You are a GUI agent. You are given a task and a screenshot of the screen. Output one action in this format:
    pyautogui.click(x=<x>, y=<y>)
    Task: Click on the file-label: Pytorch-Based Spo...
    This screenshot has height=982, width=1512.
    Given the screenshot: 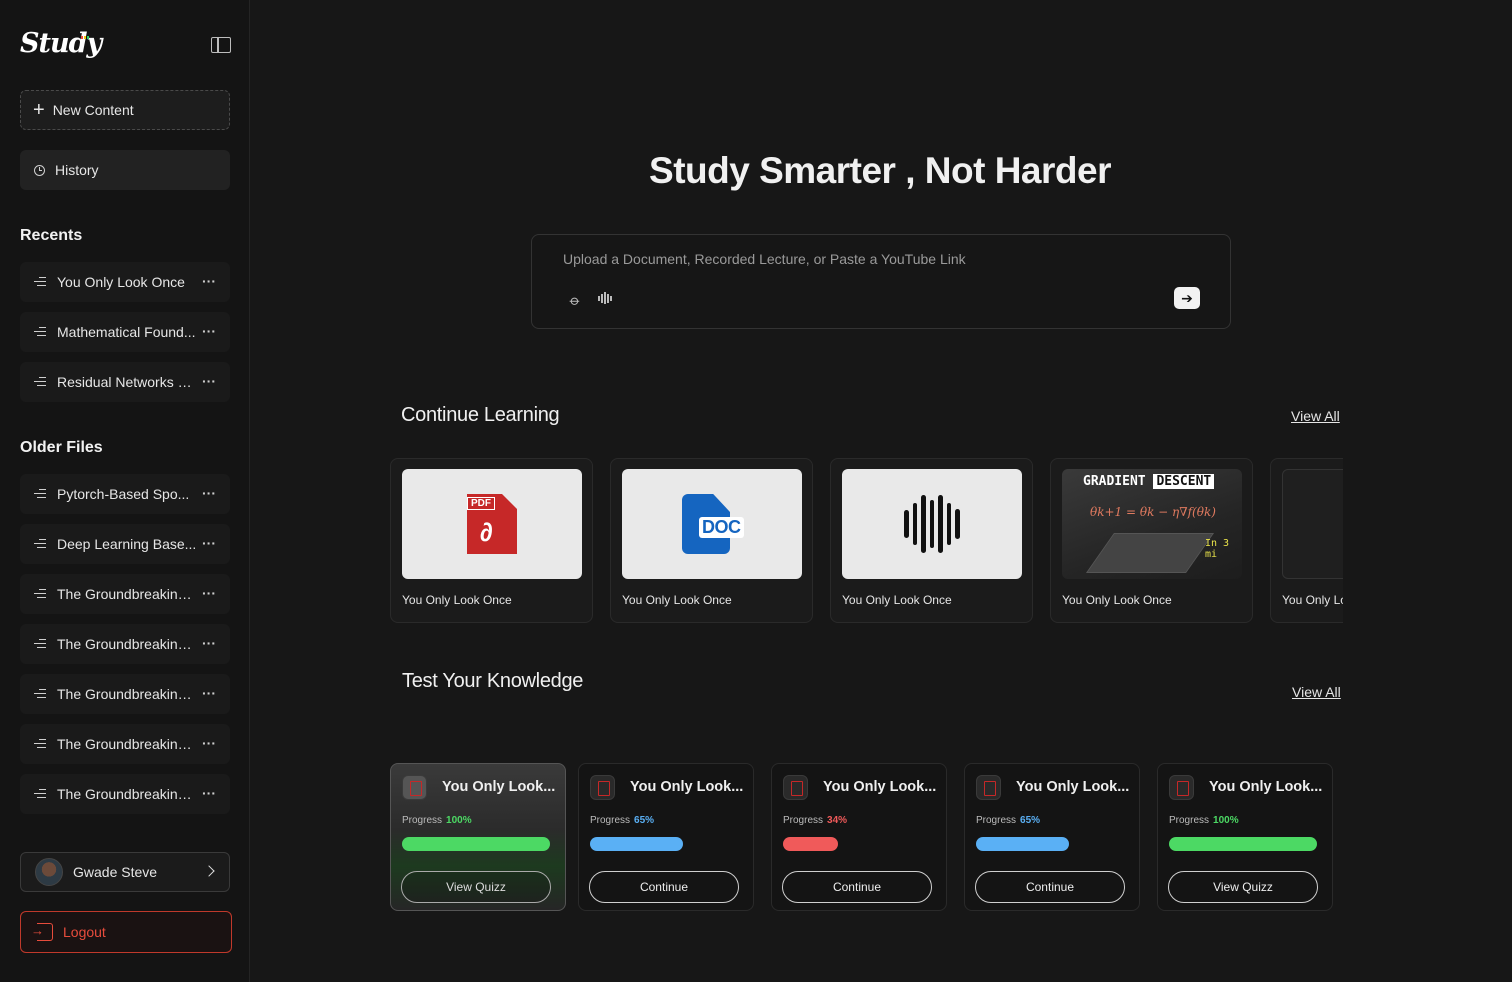 What is the action you would take?
    pyautogui.click(x=123, y=494)
    